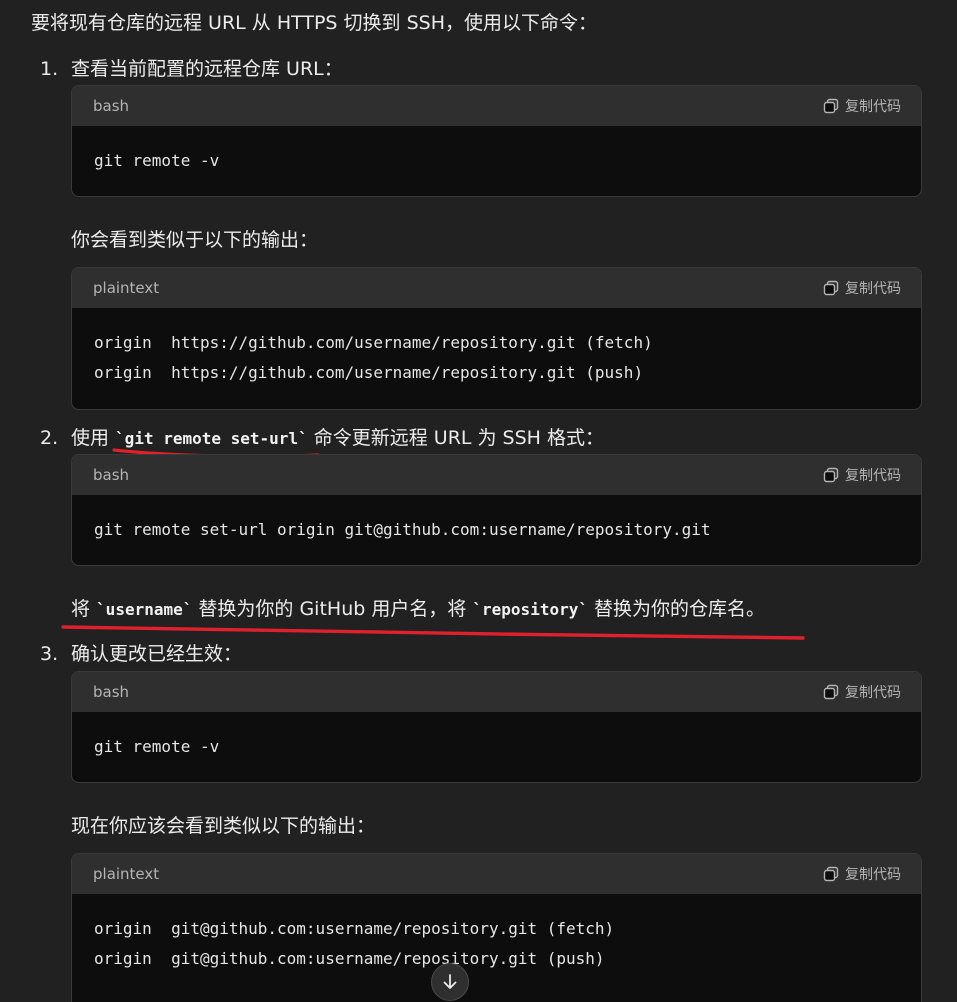  I want to click on replace-note-part3: 替换为你的仓库名。, so click(676, 609).